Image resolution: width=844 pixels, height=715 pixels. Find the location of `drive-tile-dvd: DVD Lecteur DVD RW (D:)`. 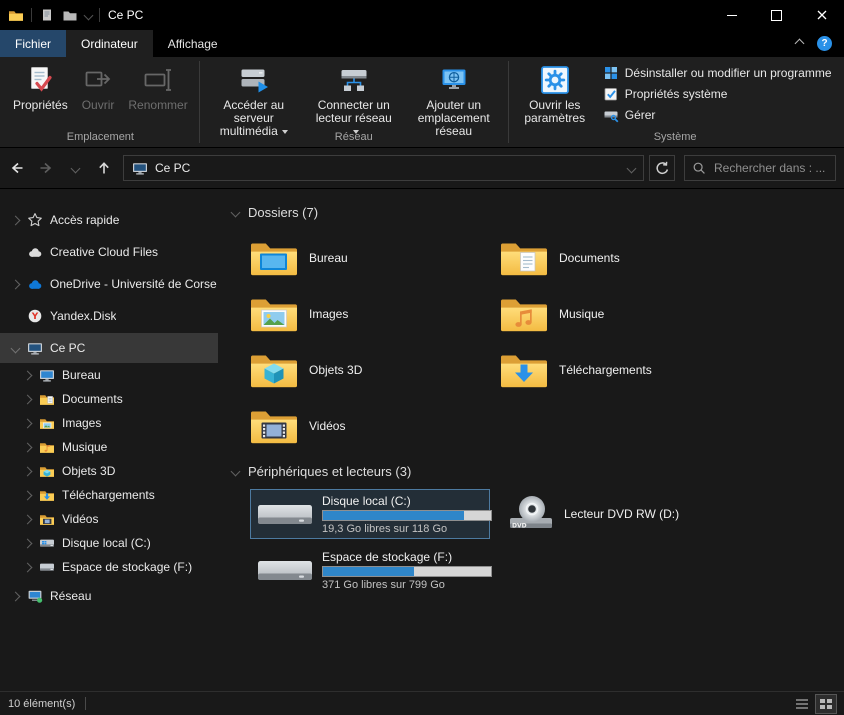

drive-tile-dvd: DVD Lecteur DVD RW (D:) is located at coordinates (620, 514).